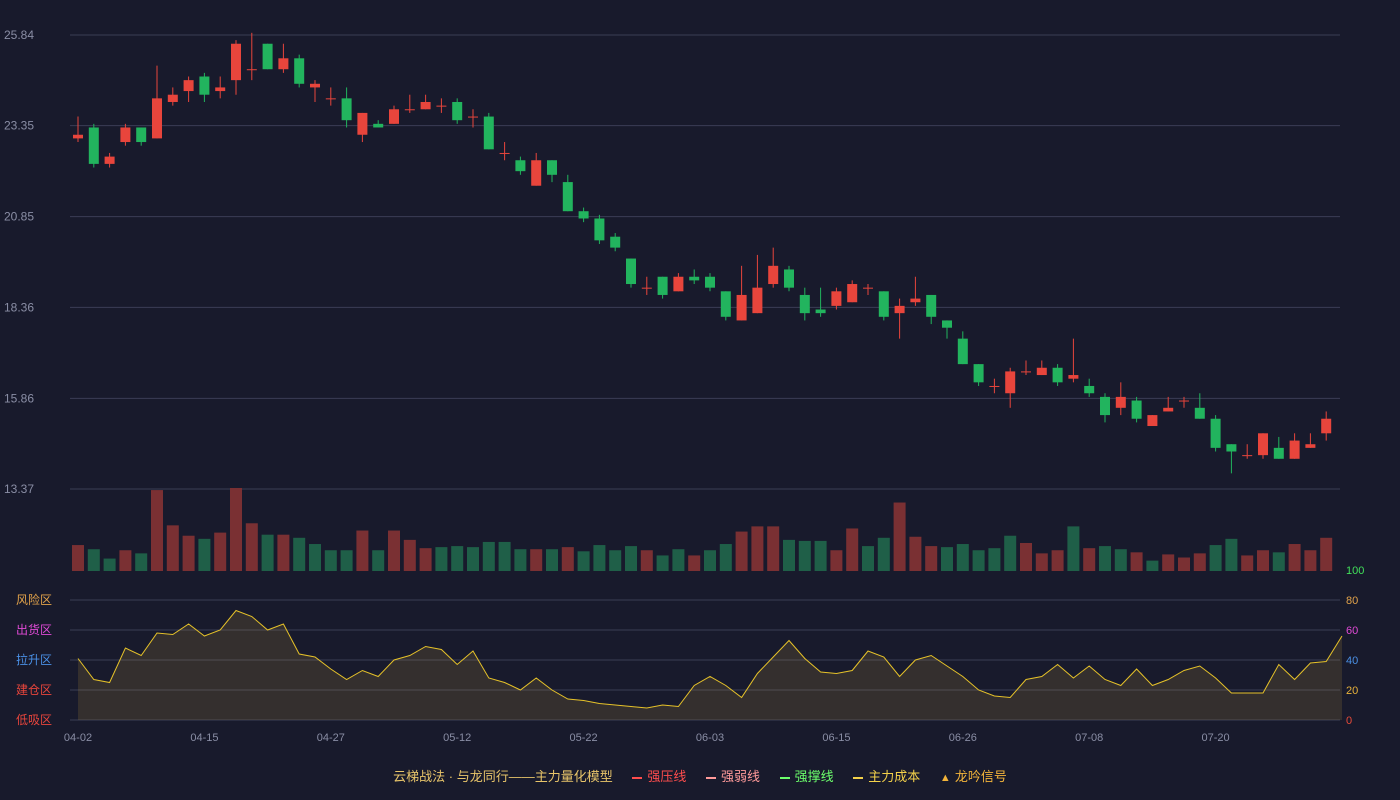 The image size is (1400, 800). Describe the element at coordinates (34, 690) in the screenshot. I see `zone-label: 建仓区` at that location.